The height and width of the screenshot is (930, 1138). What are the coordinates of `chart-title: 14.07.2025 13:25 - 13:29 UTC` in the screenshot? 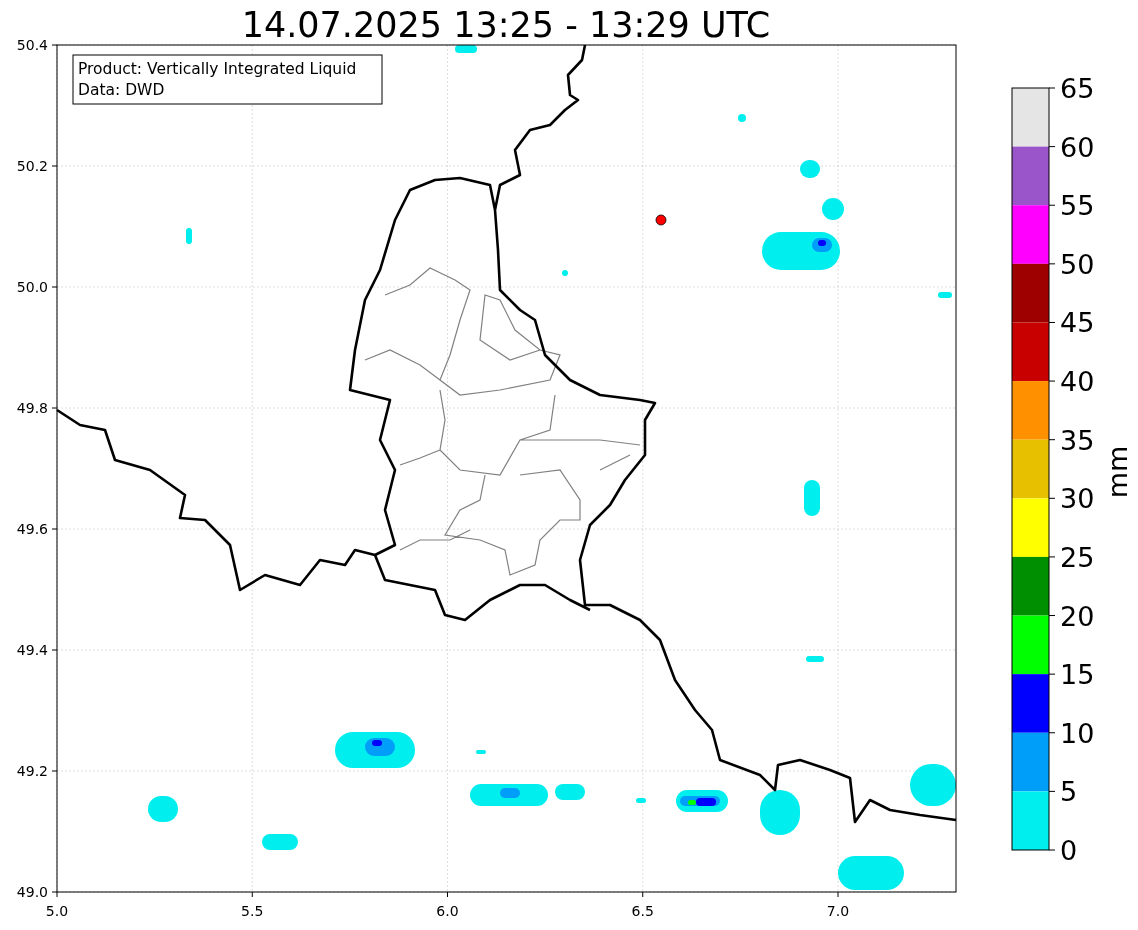 It's located at (506, 25).